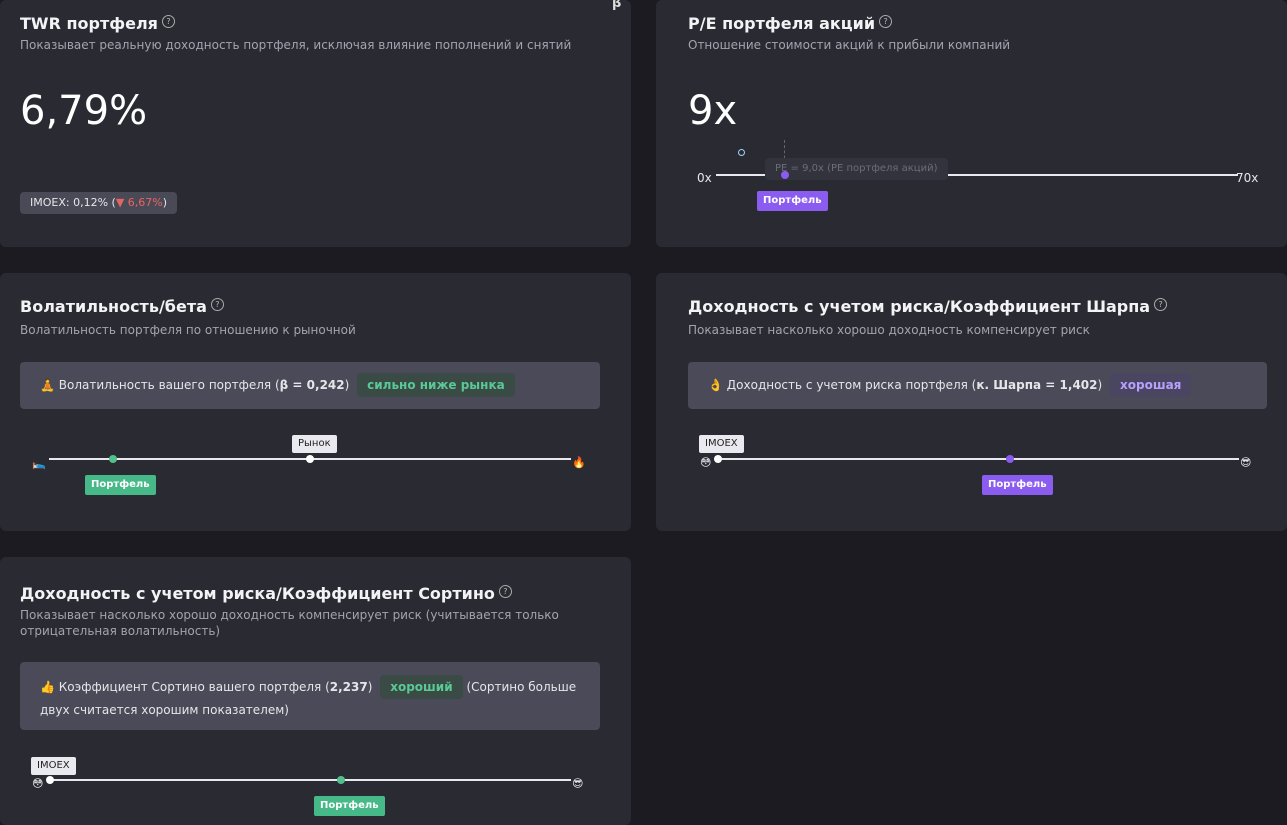  I want to click on sharpe-imoex-label: IMOEX, so click(721, 444).